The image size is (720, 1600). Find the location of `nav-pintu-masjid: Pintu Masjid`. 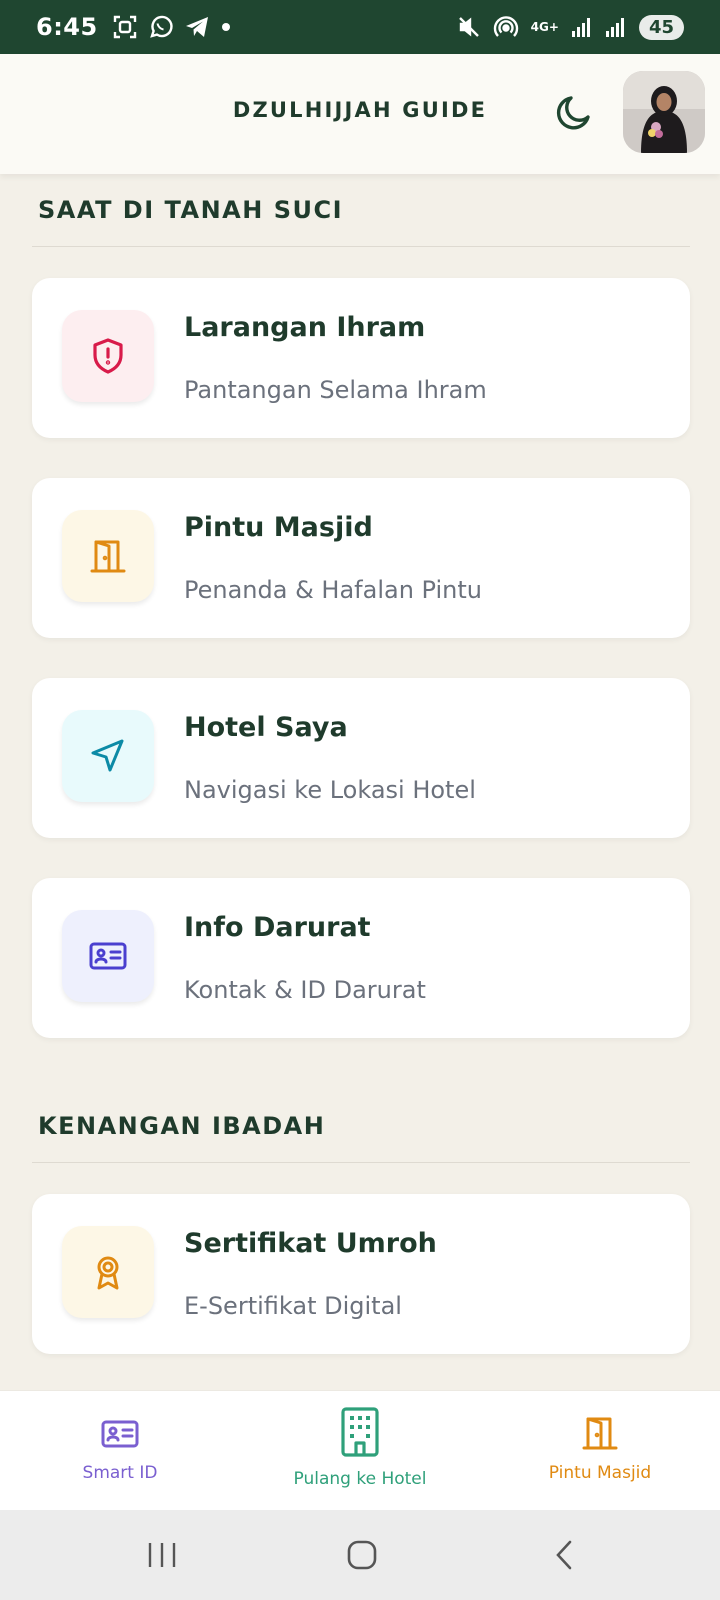

nav-pintu-masjid: Pintu Masjid is located at coordinates (600, 1451).